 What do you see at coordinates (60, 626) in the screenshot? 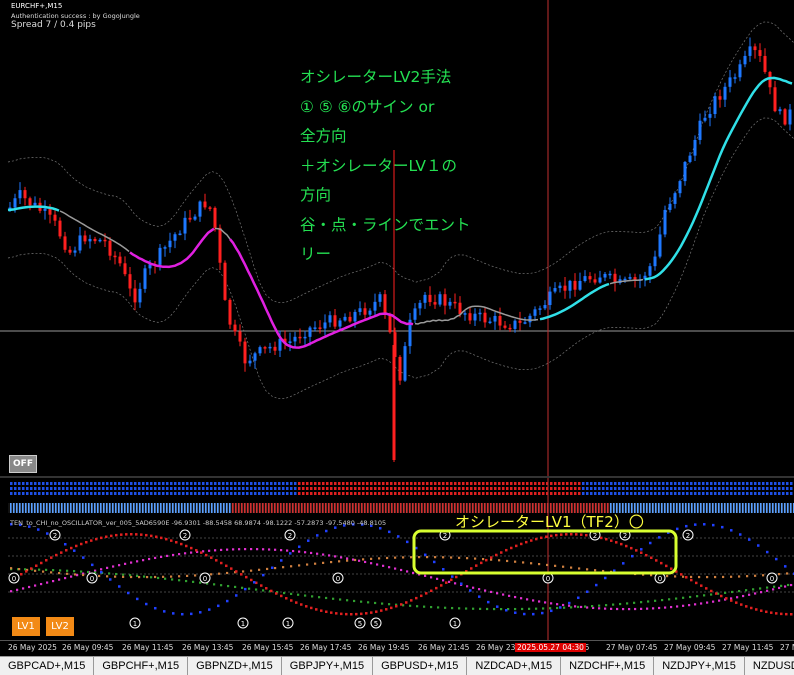
I see `lv2-button: LV2` at bounding box center [60, 626].